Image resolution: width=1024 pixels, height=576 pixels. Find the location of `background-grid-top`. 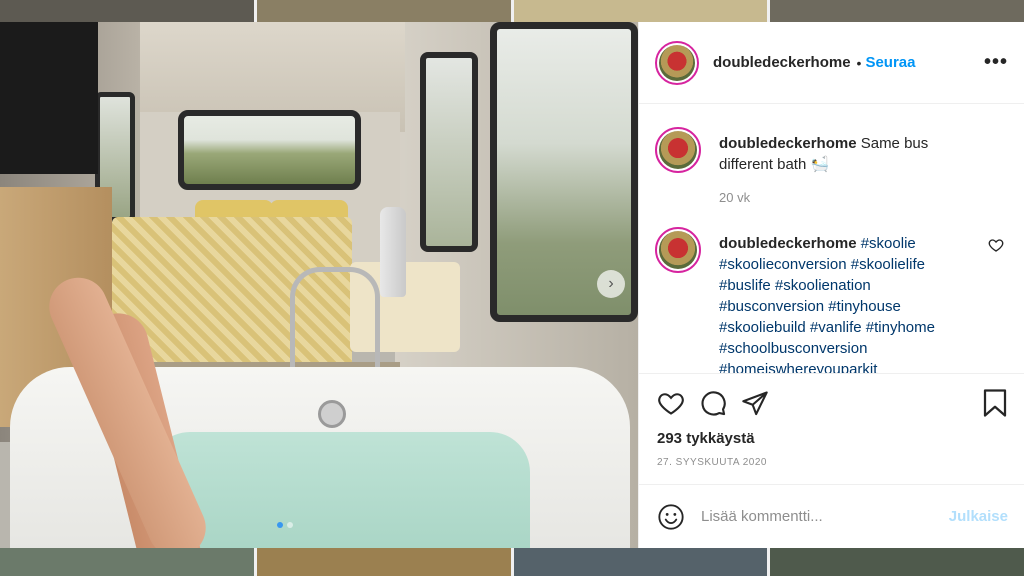

background-grid-top is located at coordinates (512, 11).